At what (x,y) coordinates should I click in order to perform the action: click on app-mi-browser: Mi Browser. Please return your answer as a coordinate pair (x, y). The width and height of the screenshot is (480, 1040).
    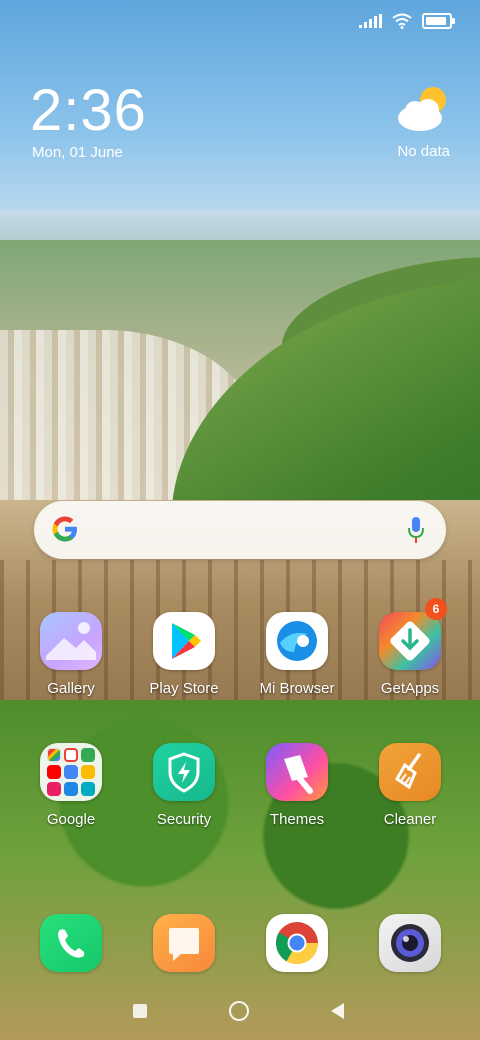
    Looking at the image, I should click on (297, 654).